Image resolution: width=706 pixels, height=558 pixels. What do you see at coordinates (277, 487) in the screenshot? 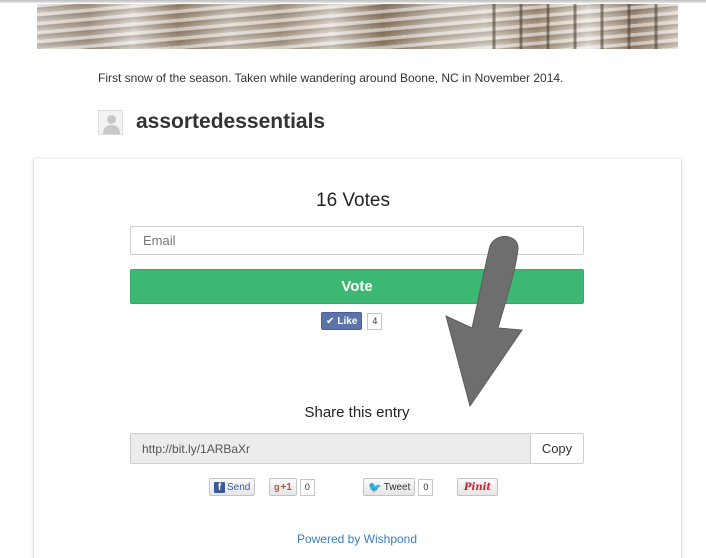
I see `google-plus-icon: g` at bounding box center [277, 487].